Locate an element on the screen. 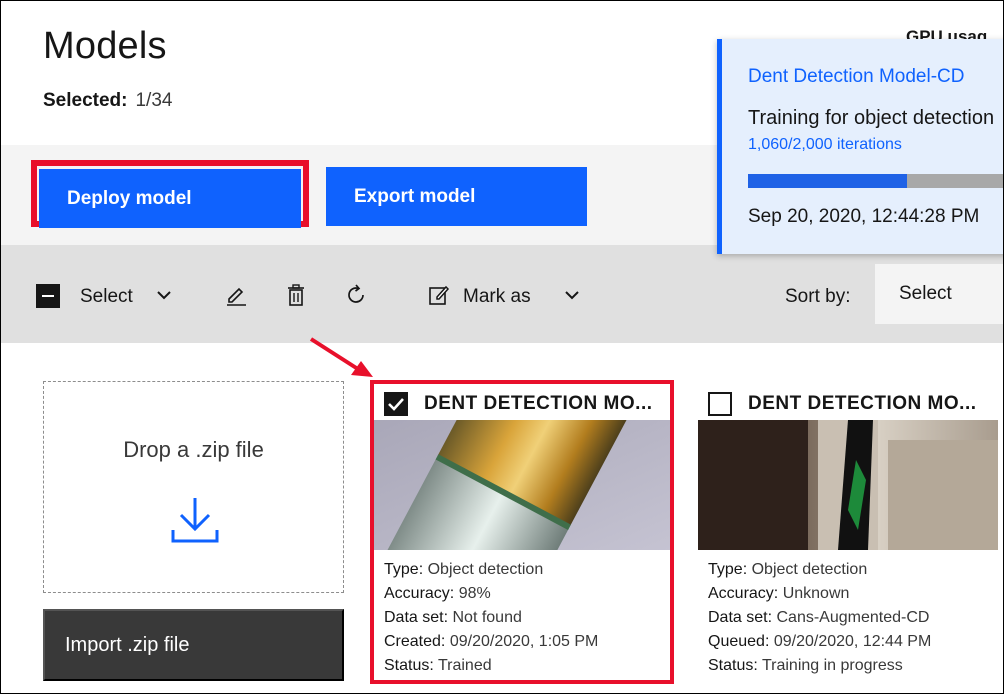 This screenshot has width=1004, height=694. select-menu-label: Select is located at coordinates (106, 297).